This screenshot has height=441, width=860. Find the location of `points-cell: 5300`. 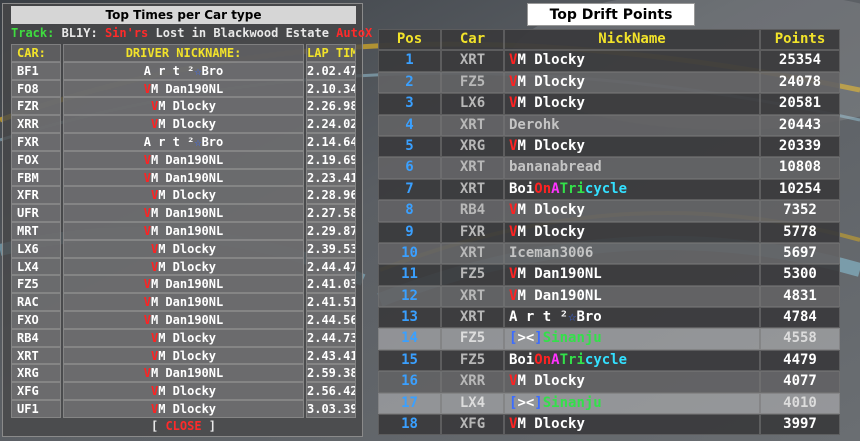

points-cell: 5300 is located at coordinates (800, 275).